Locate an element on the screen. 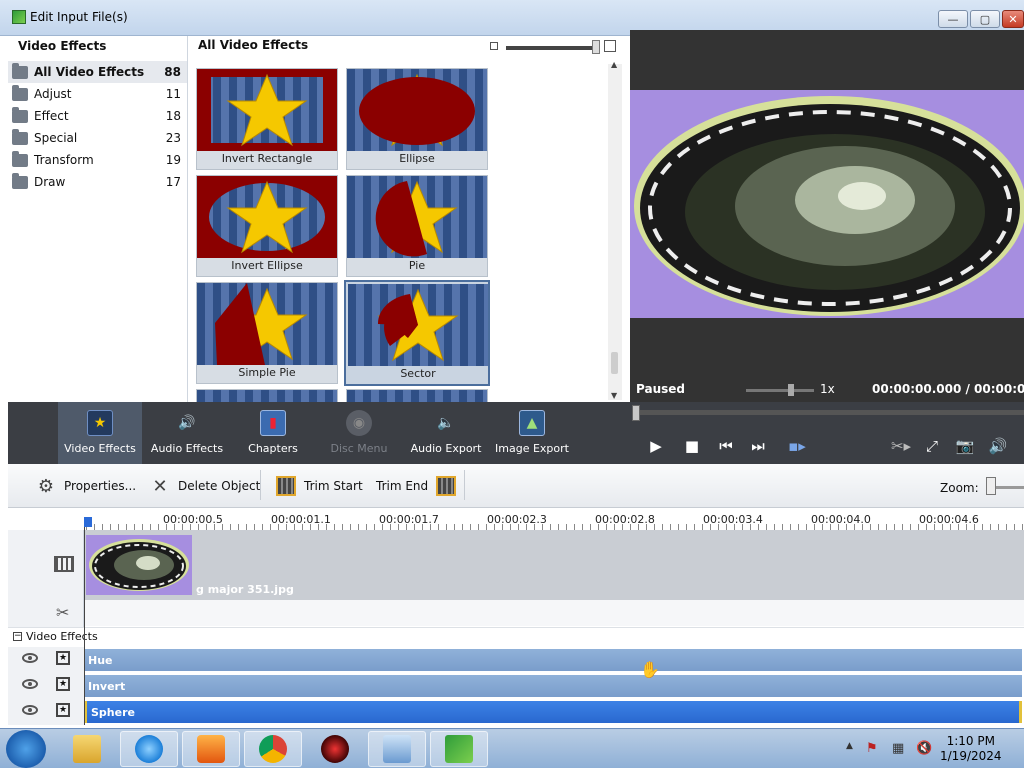 The image size is (1024, 768). effects-grid-header: All Video Effects is located at coordinates (253, 45).